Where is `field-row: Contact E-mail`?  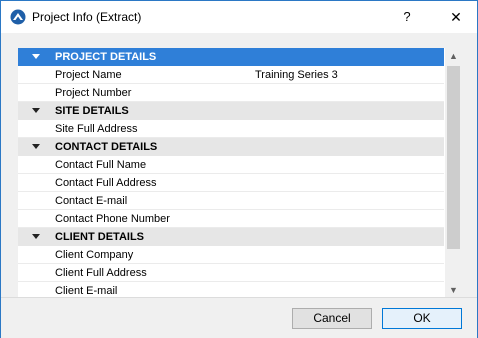
field-row: Contact E-mail is located at coordinates (231, 201).